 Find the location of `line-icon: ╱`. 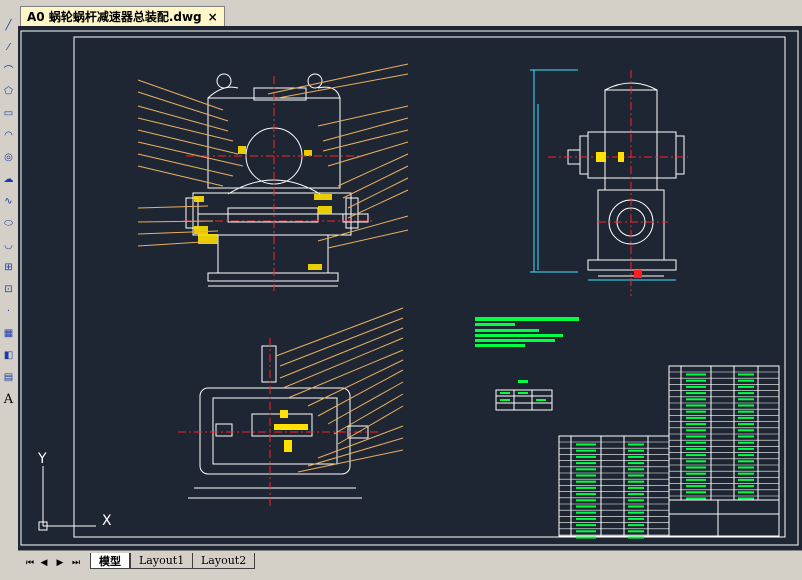

line-icon: ╱ is located at coordinates (8, 25).